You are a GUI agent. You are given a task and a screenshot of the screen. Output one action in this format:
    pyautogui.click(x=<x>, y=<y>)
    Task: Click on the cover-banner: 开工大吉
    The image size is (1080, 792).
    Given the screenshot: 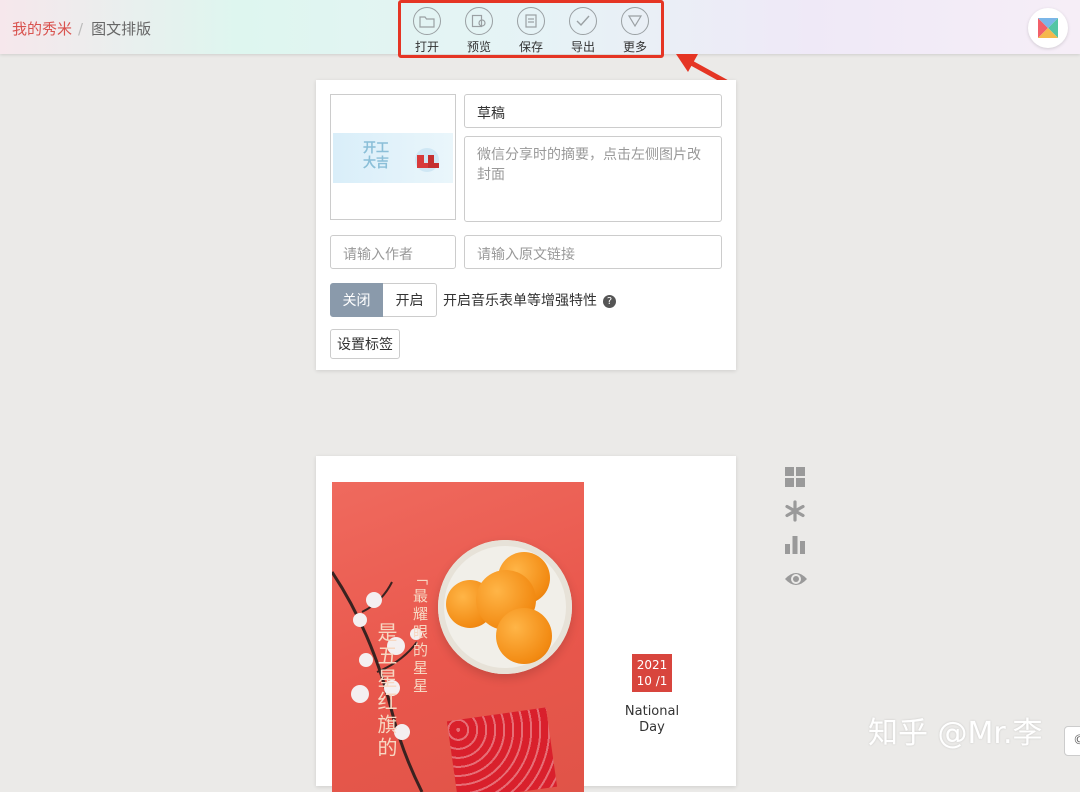 What is the action you would take?
    pyautogui.click(x=393, y=158)
    